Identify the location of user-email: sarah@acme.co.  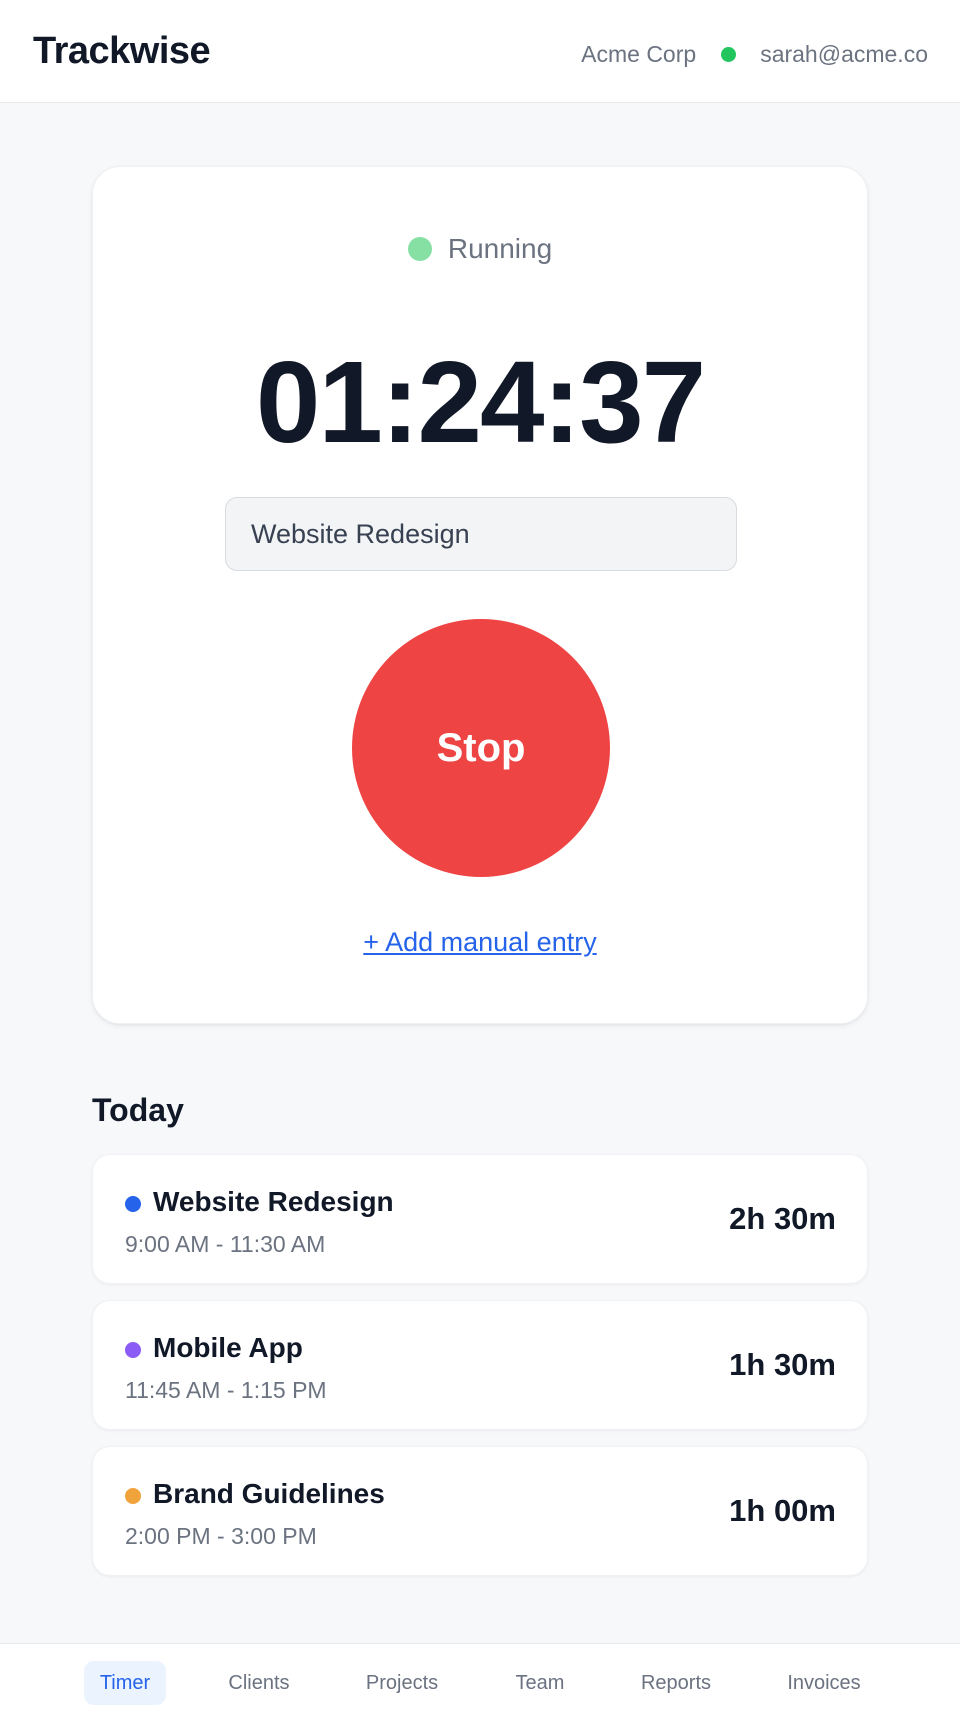
(844, 54).